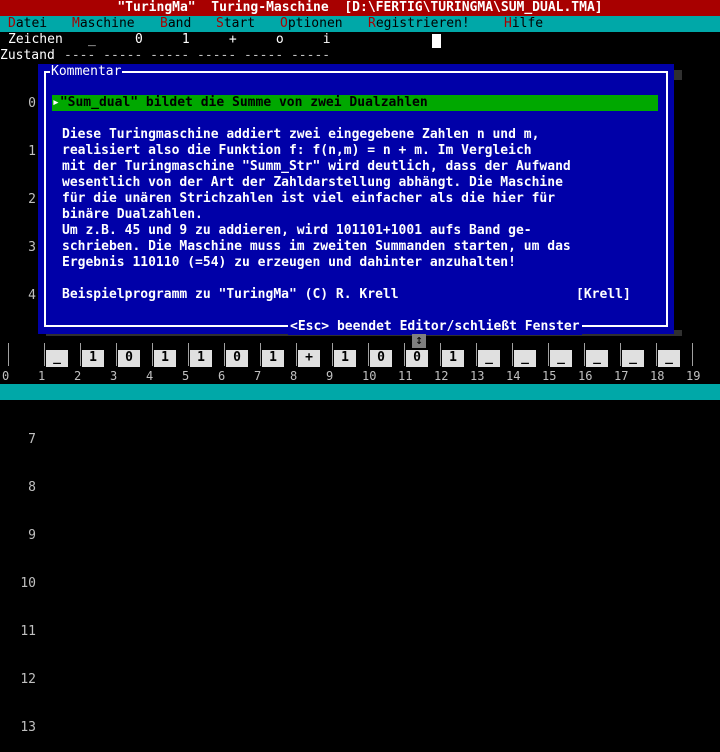 The width and height of the screenshot is (720, 752). What do you see at coordinates (477, 376) in the screenshot?
I see `tape-position-label: 13` at bounding box center [477, 376].